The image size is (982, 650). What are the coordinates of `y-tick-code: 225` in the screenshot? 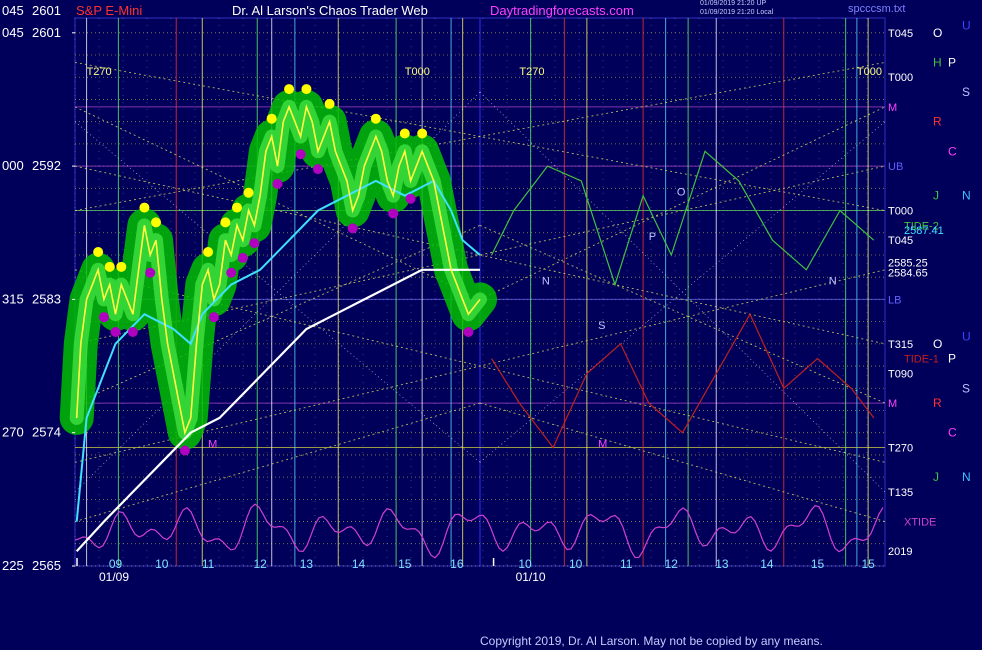 It's located at (13, 565).